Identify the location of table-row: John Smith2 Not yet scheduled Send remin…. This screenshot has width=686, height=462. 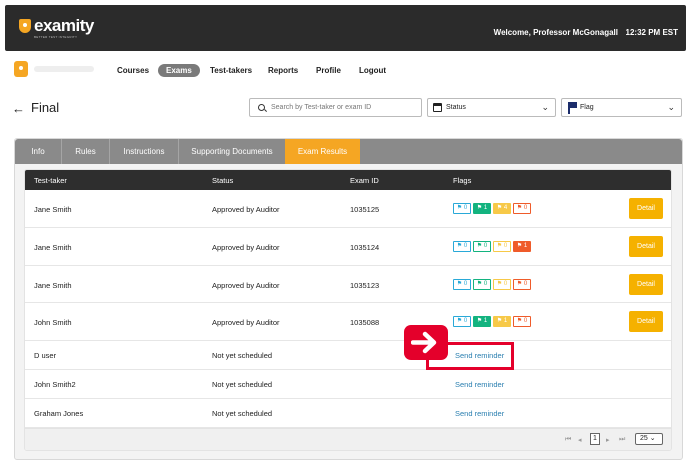
(348, 384).